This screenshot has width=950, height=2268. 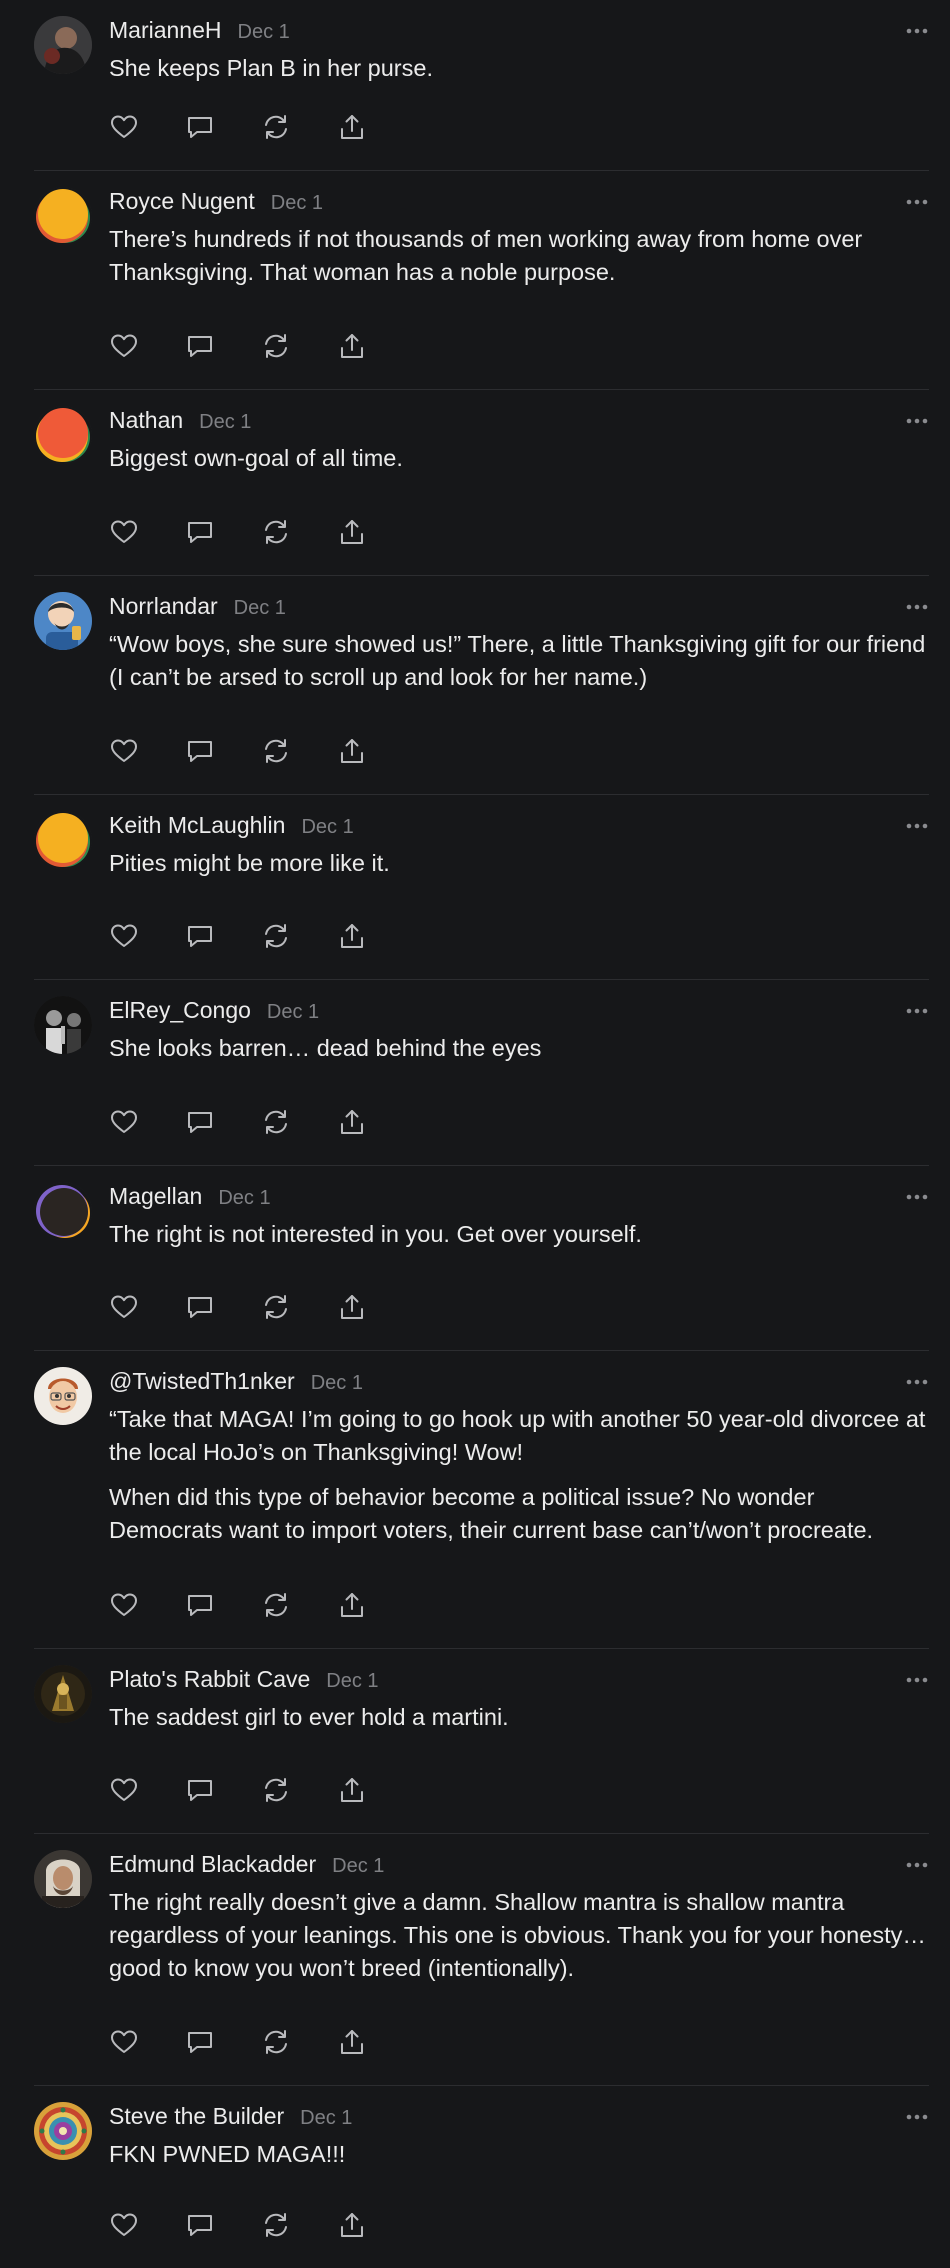 I want to click on heart-icon, so click(x=124, y=1790).